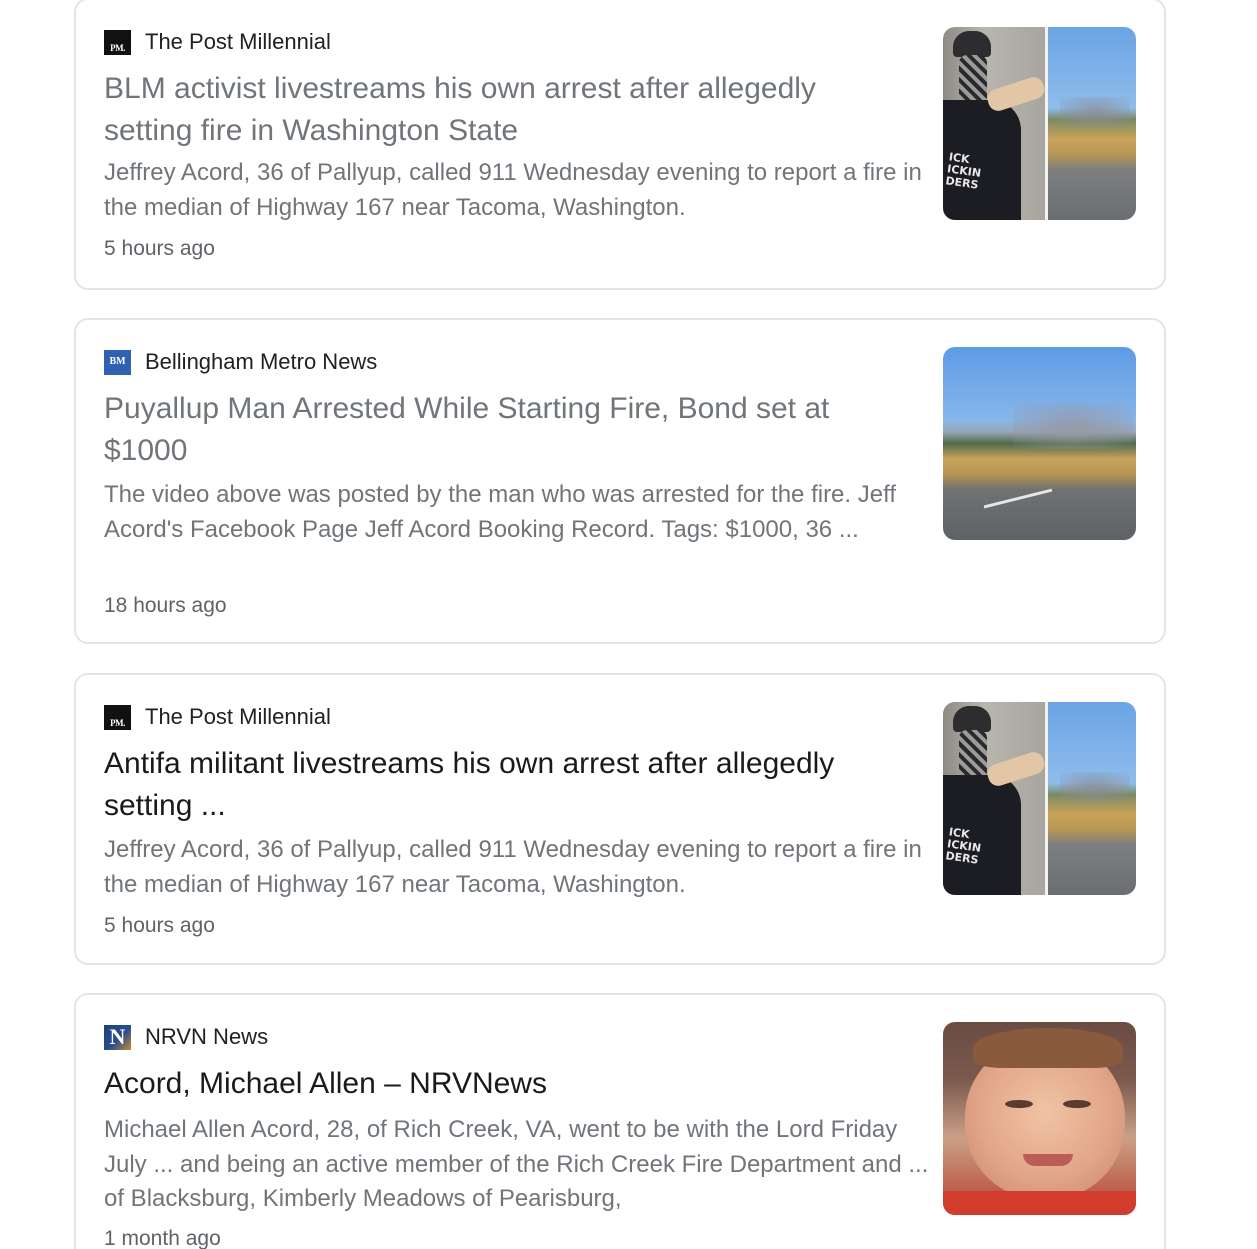 Image resolution: width=1257 pixels, height=1249 pixels. Describe the element at coordinates (117, 1037) in the screenshot. I see `nrvn-logo-icon: N` at that location.